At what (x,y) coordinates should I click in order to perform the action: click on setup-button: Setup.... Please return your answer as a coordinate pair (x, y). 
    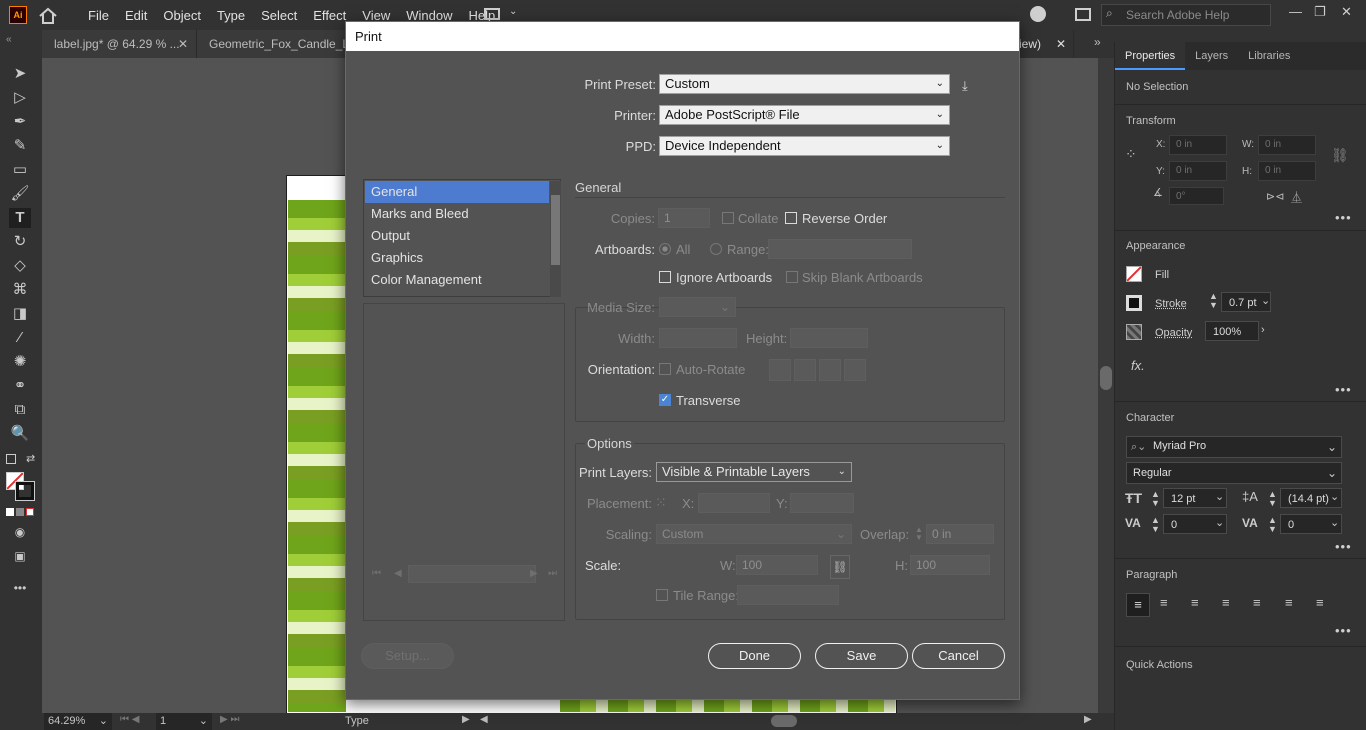
    Looking at the image, I should click on (407, 656).